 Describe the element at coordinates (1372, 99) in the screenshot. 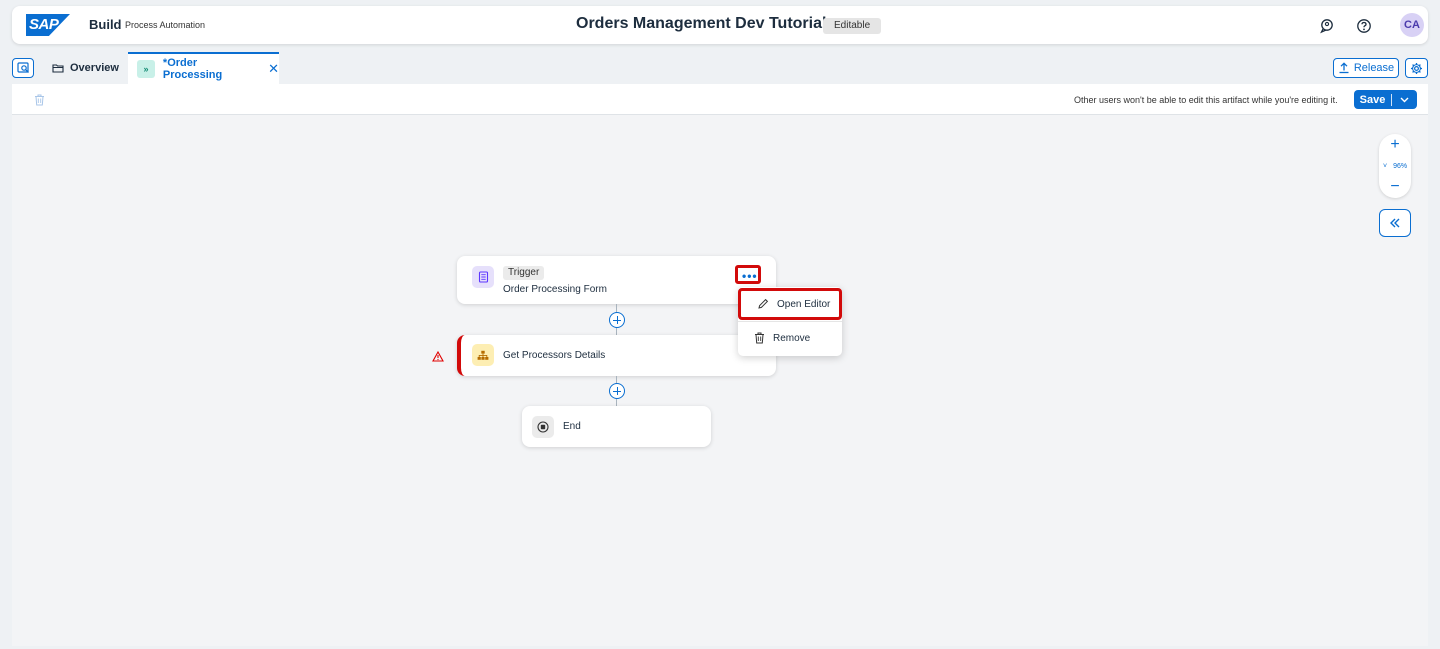

I see `save-label: Save` at that location.